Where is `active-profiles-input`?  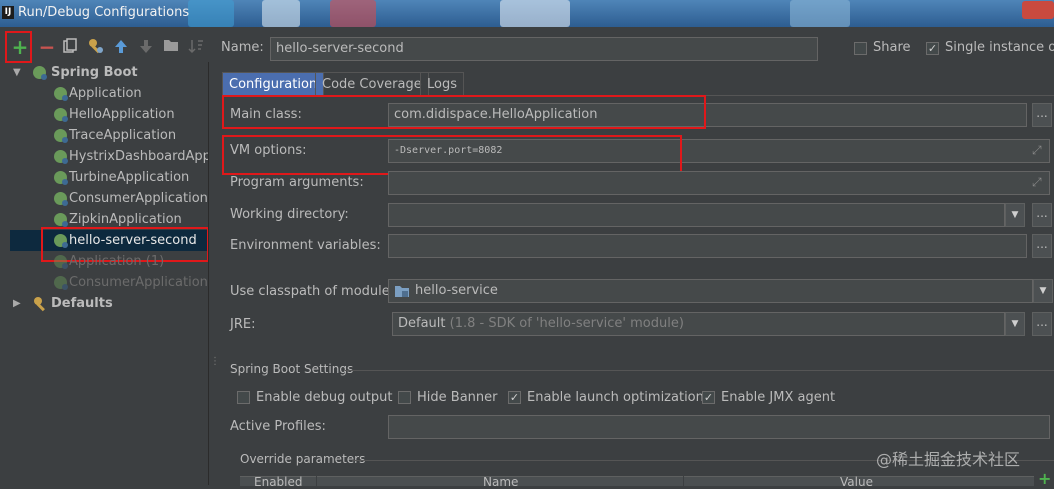 active-profiles-input is located at coordinates (719, 427).